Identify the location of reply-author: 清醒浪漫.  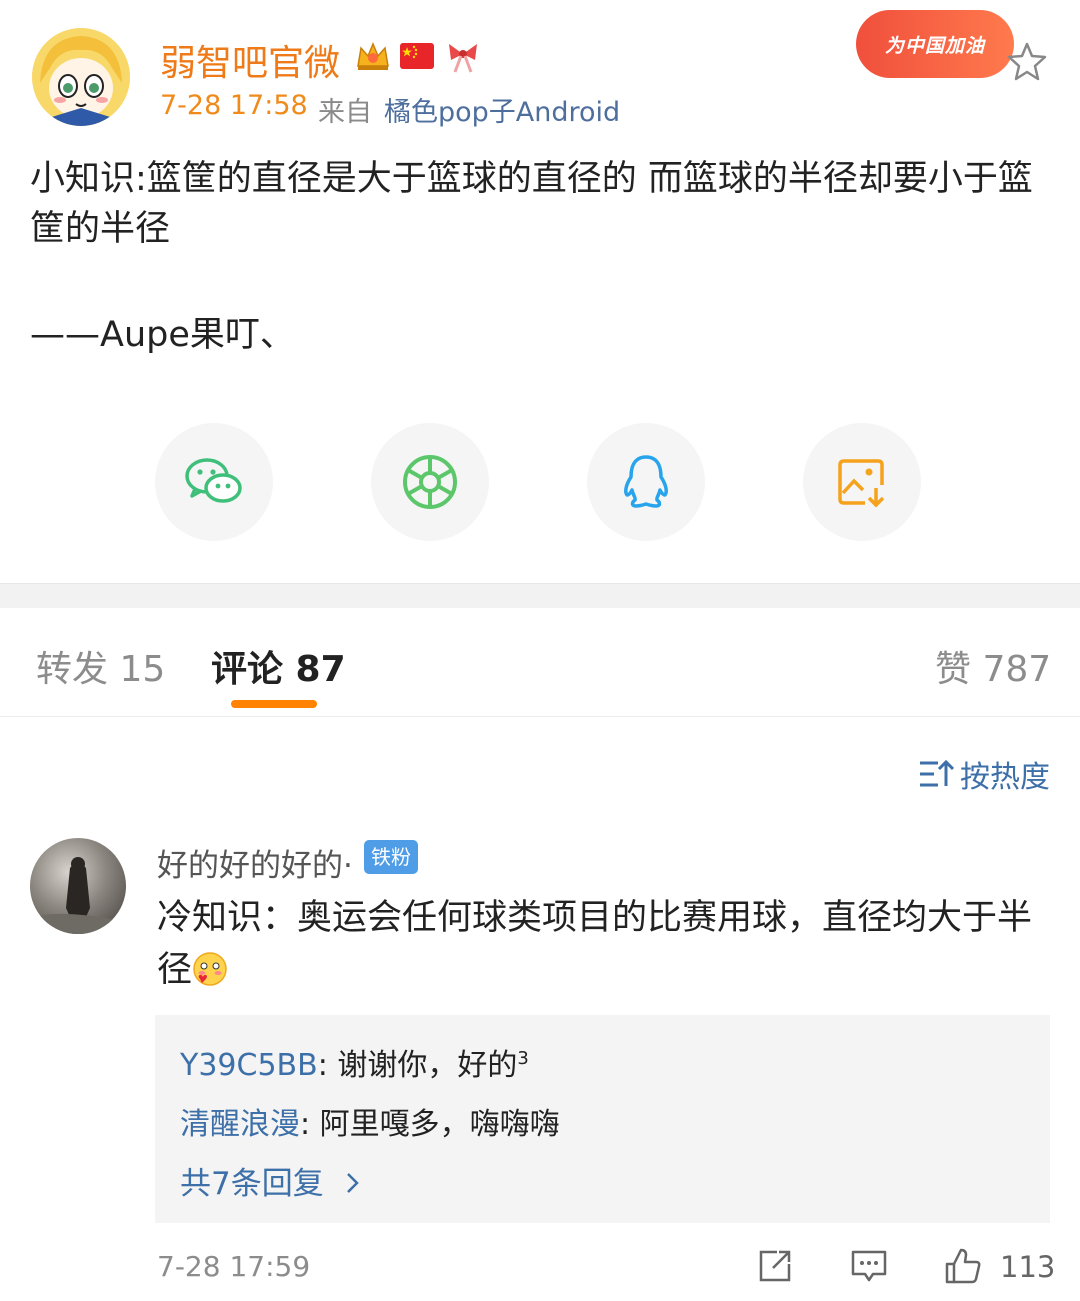
(240, 1124).